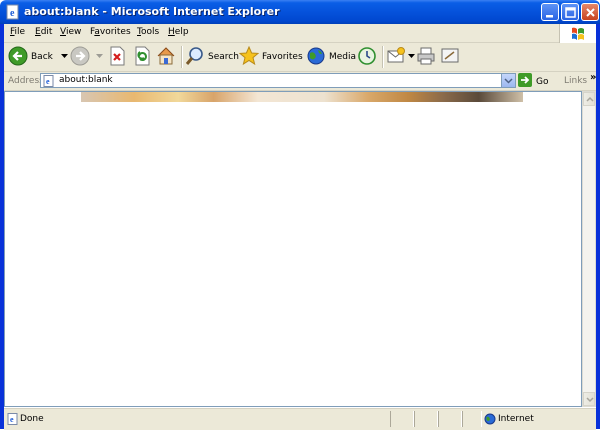 This screenshot has height=430, width=600. Describe the element at coordinates (589, 399) in the screenshot. I see `scroll-down-button` at that location.